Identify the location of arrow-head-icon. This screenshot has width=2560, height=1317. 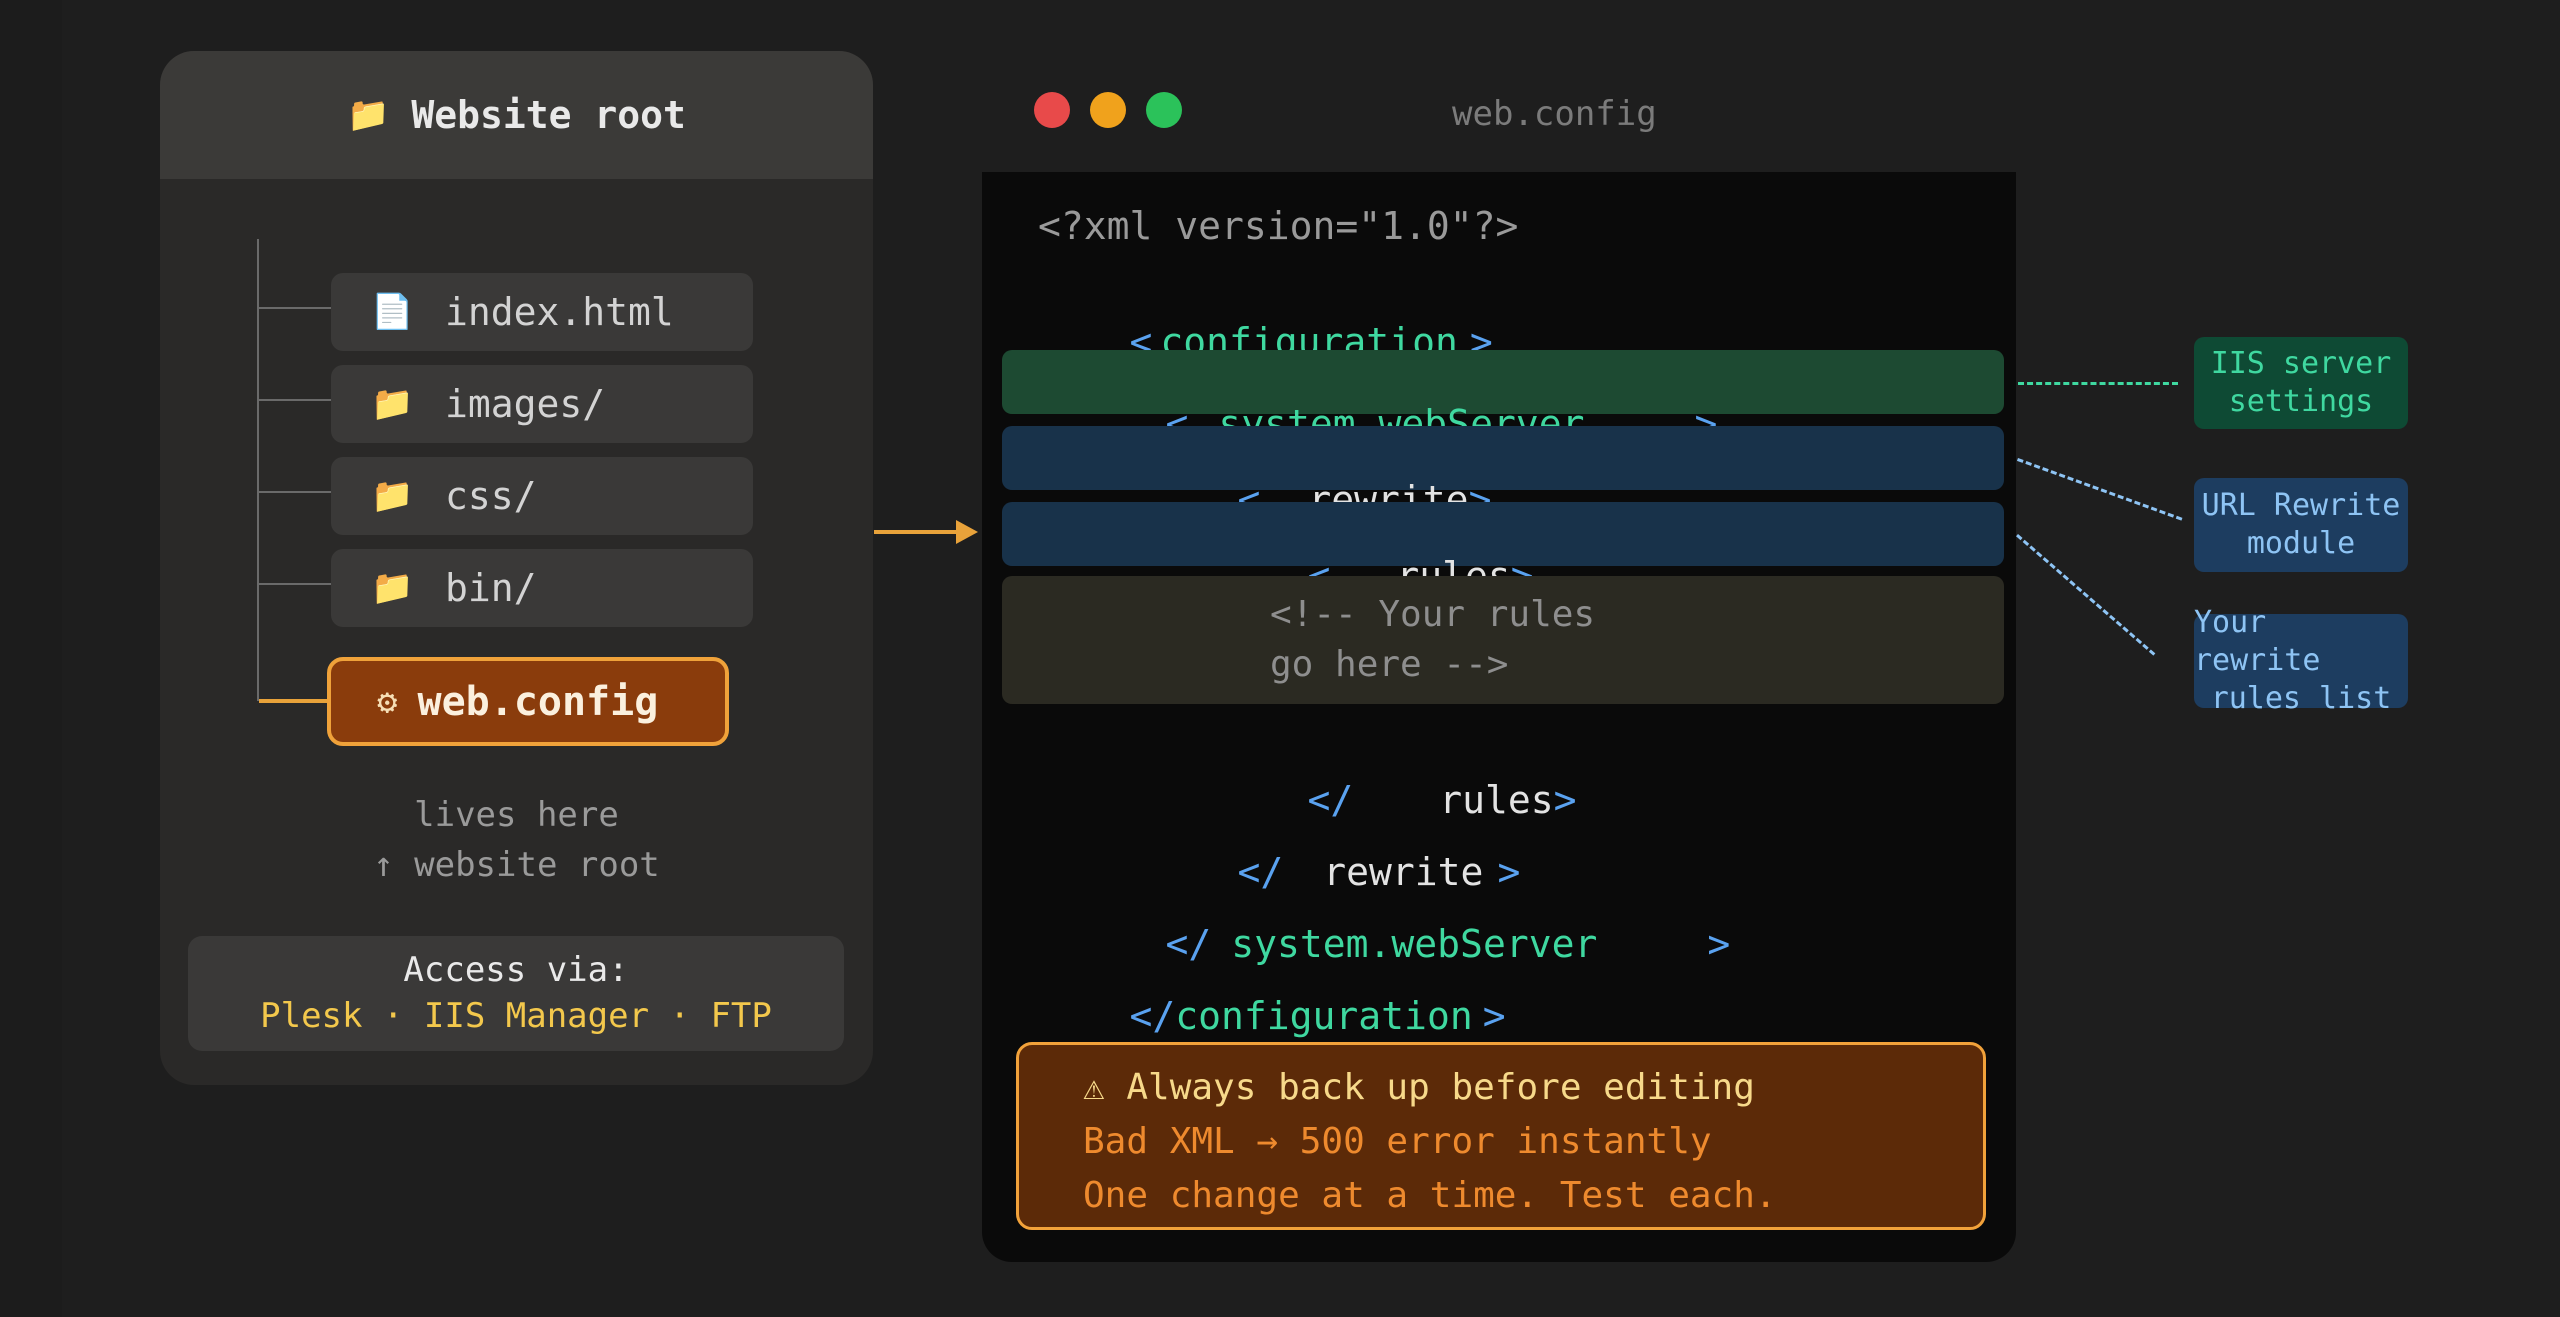
(967, 532).